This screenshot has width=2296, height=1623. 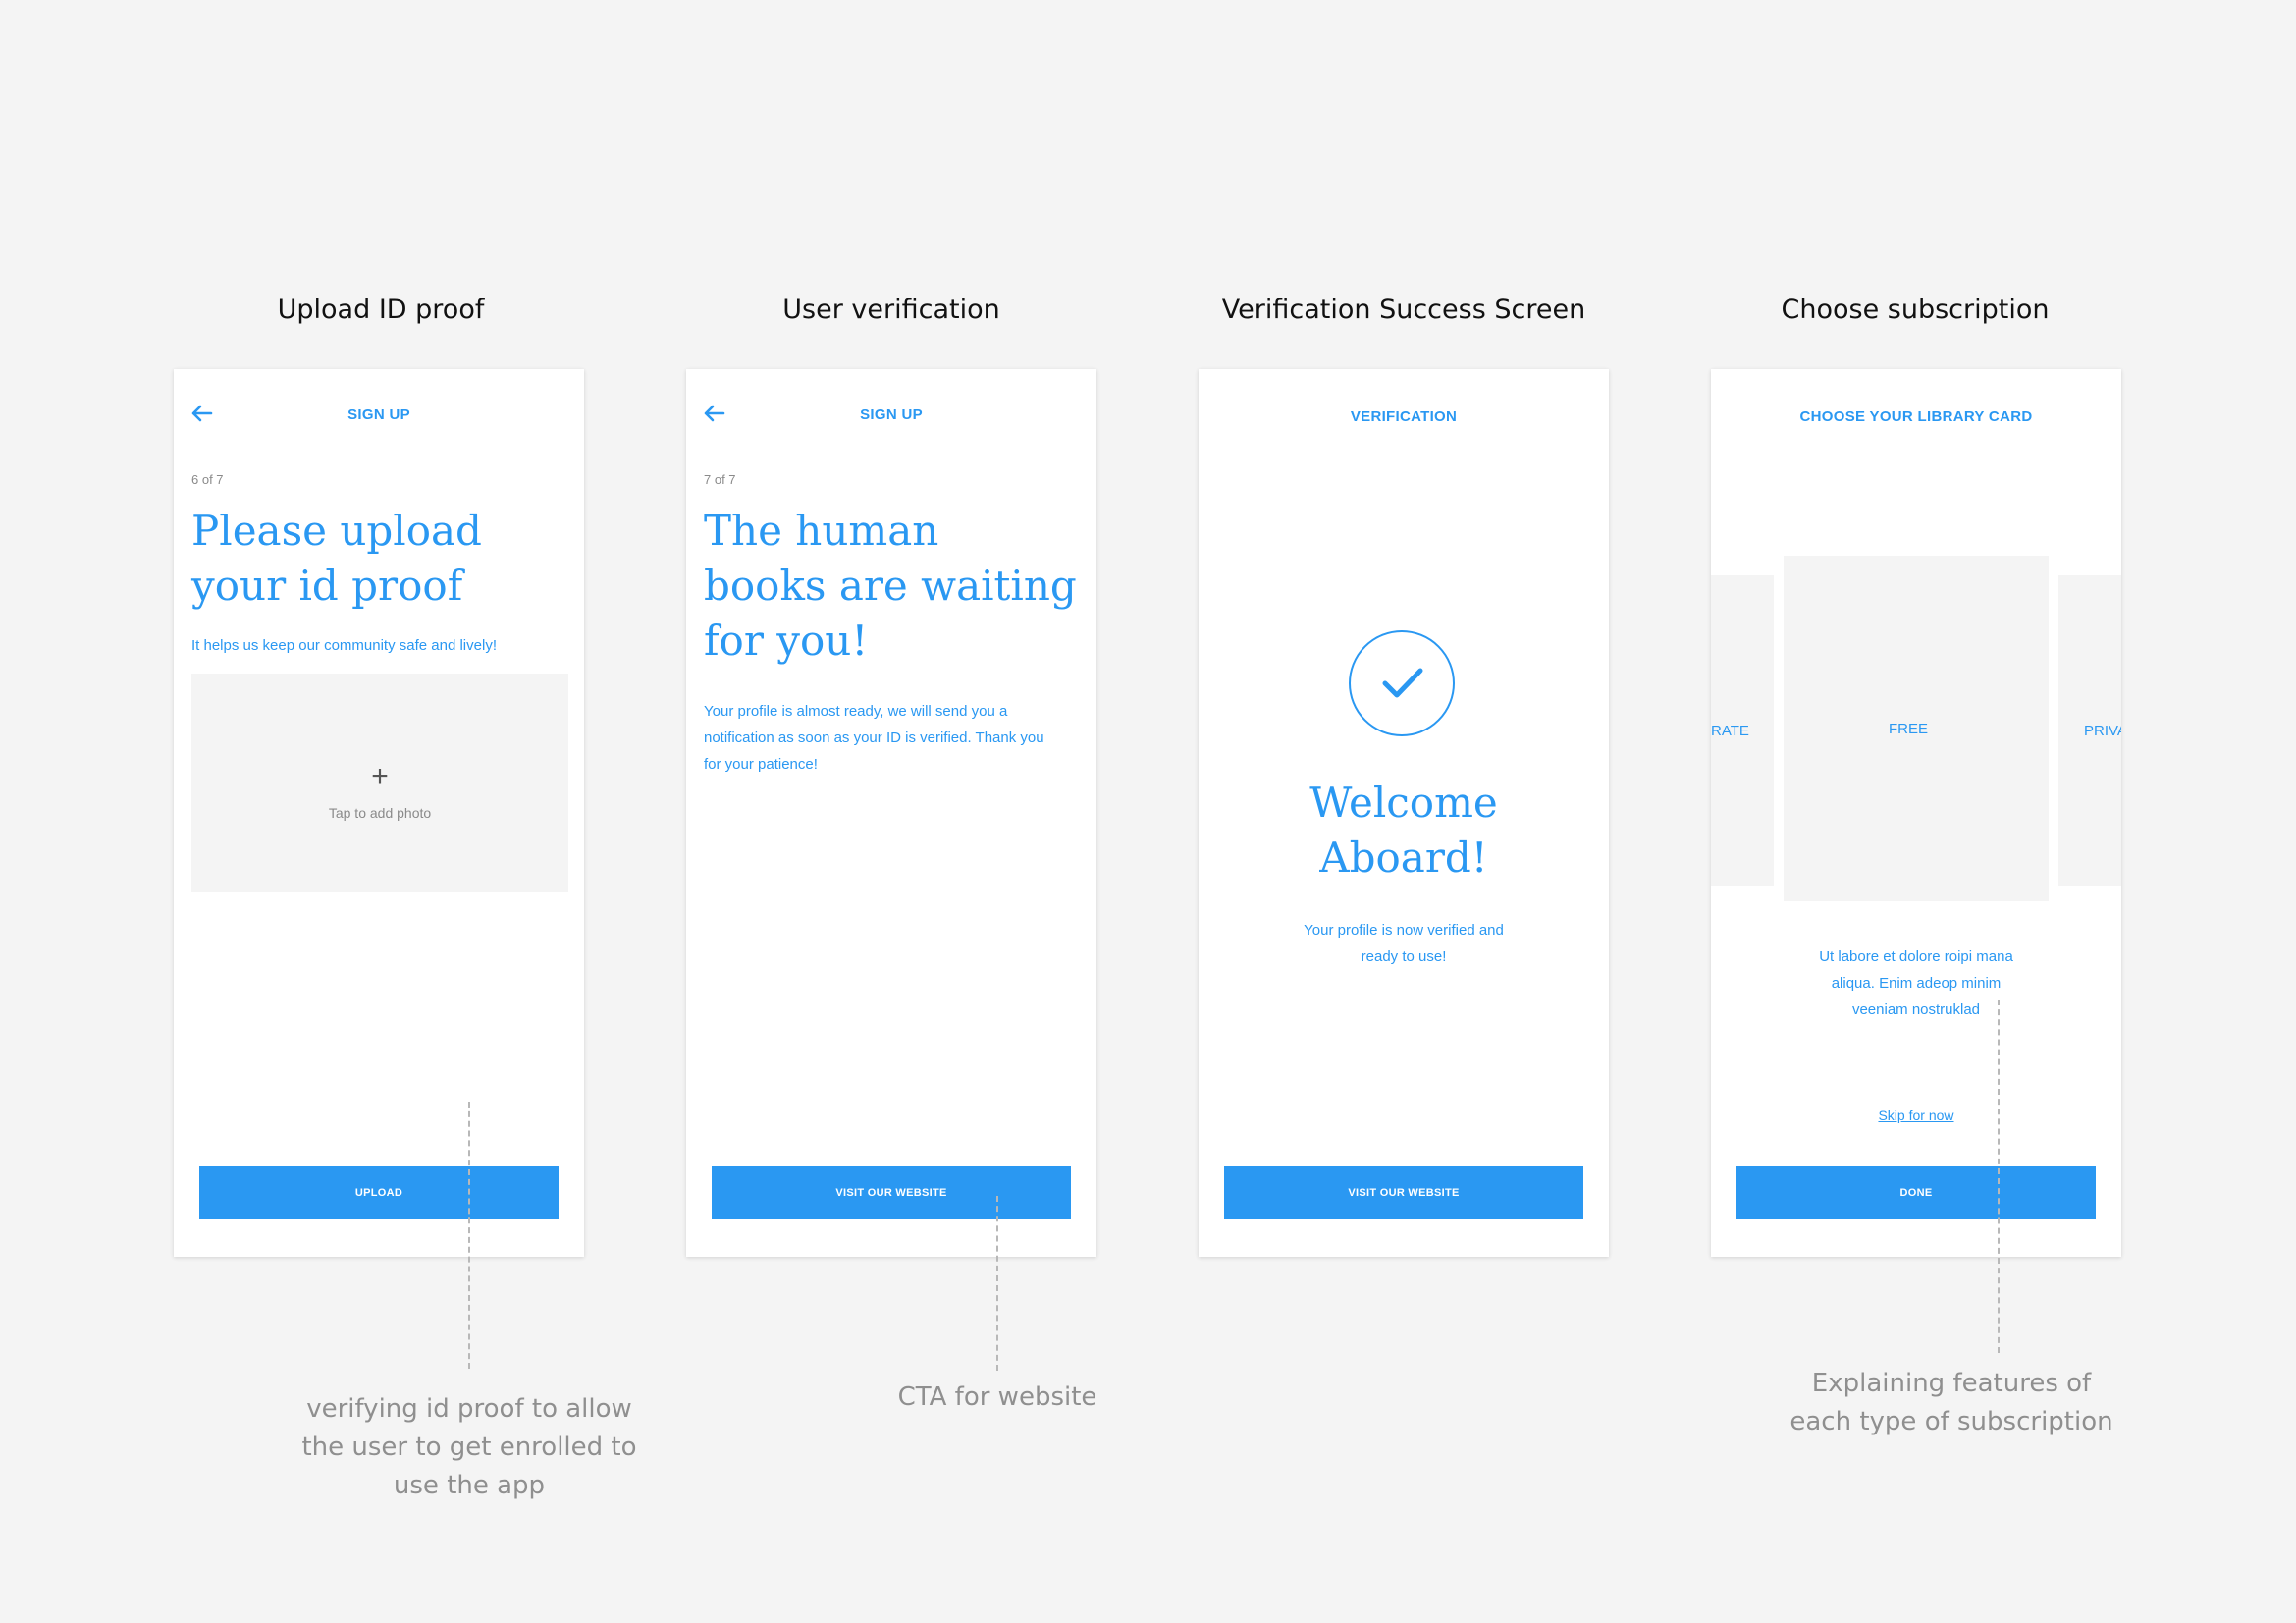 What do you see at coordinates (821, 531) in the screenshot?
I see `headline-line: The human` at bounding box center [821, 531].